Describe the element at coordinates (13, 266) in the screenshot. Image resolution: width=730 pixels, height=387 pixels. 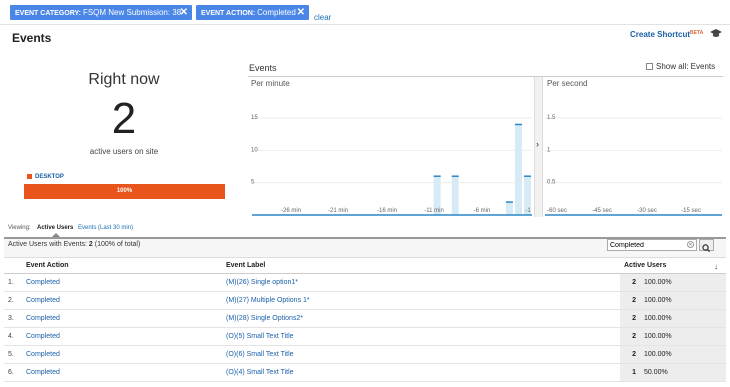
I see `row-number-header` at that location.